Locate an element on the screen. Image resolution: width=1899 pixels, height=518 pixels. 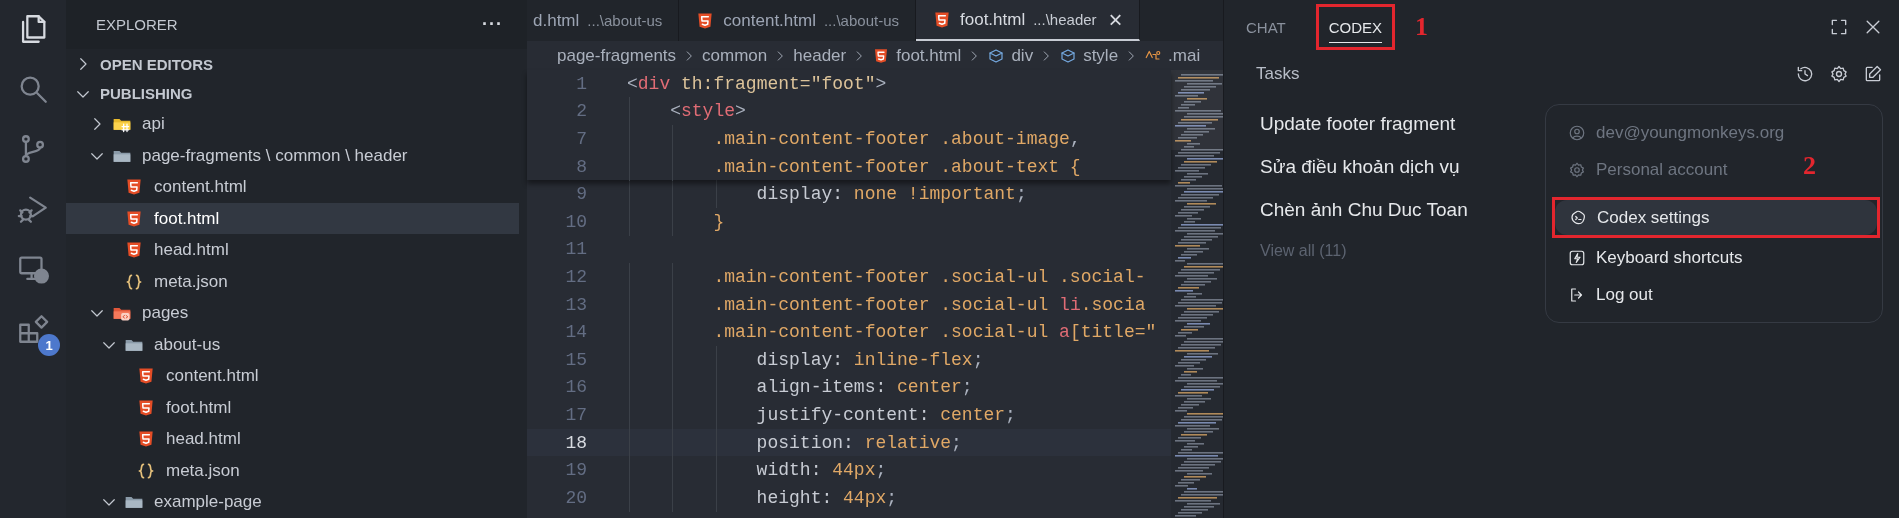
tree-item: page-fragments \ common \ header is located at coordinates (292, 156).